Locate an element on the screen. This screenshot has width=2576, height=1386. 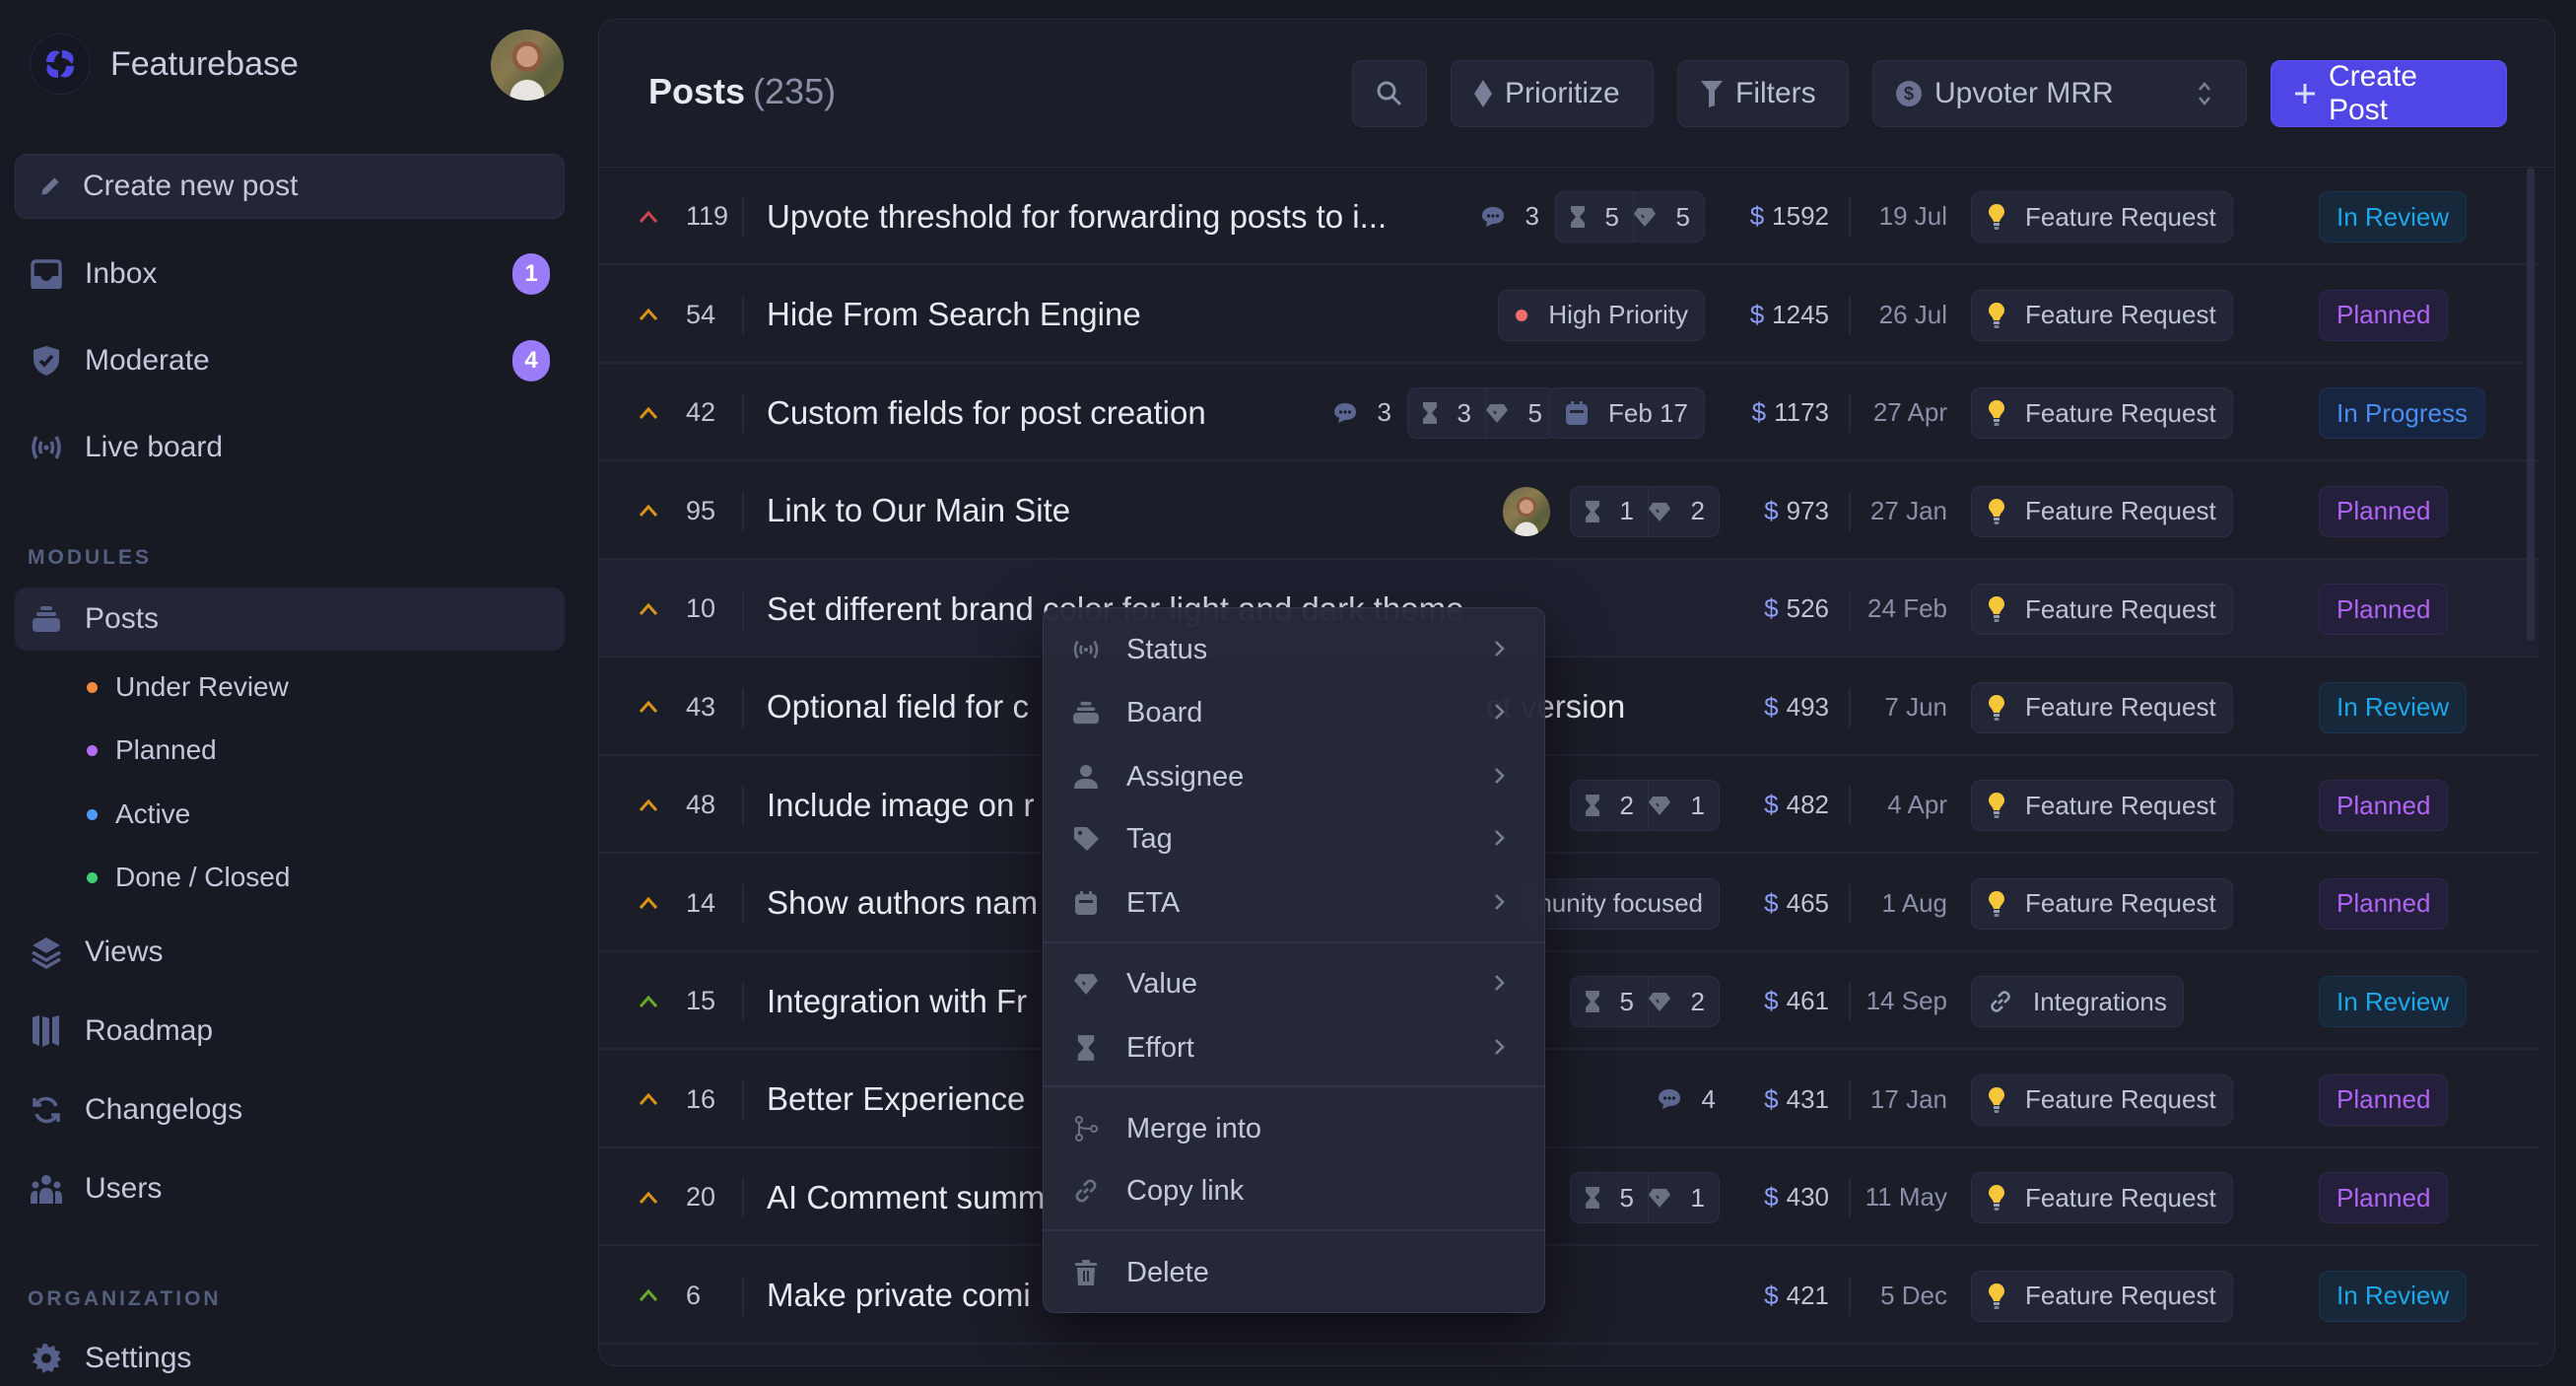
sidebar-status-active: Active is located at coordinates (138, 815).